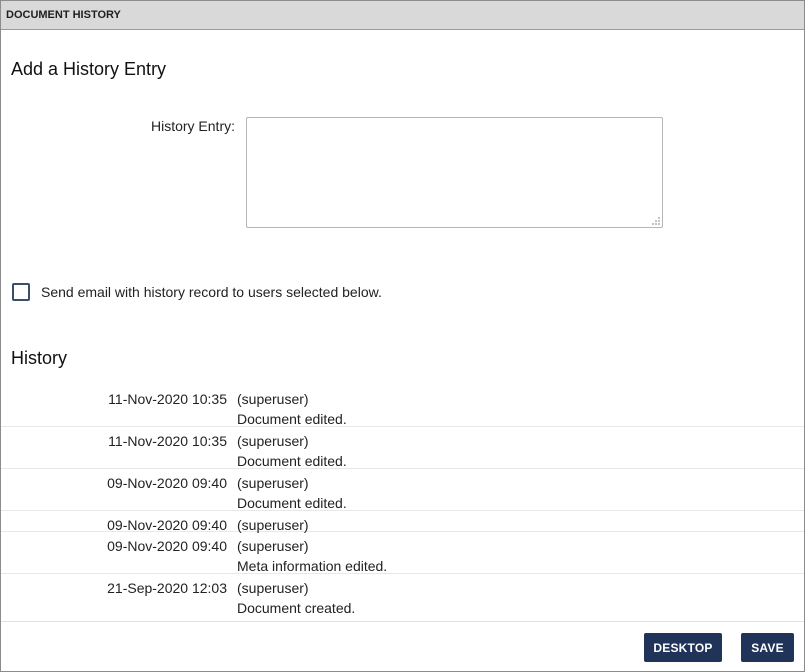 The image size is (805, 672). What do you see at coordinates (296, 608) in the screenshot?
I see `history-action: Document created.` at bounding box center [296, 608].